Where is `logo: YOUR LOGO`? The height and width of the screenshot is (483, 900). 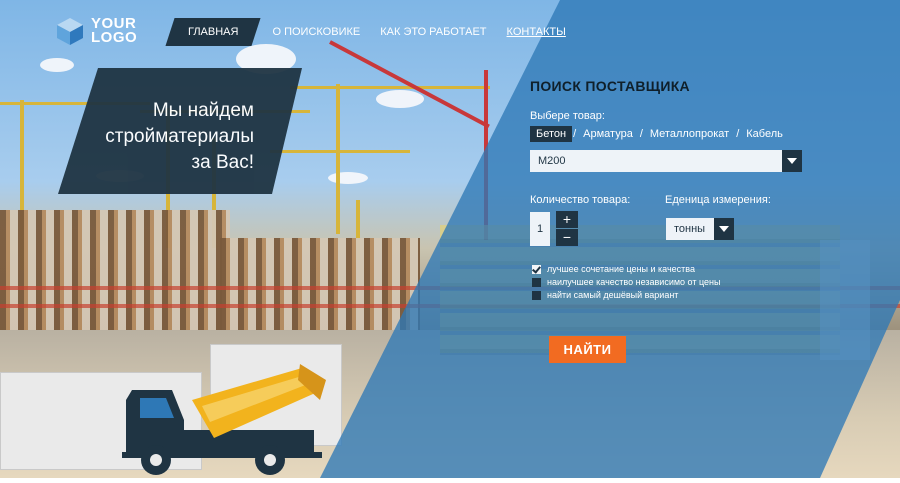
logo: YOUR LOGO is located at coordinates (96, 31).